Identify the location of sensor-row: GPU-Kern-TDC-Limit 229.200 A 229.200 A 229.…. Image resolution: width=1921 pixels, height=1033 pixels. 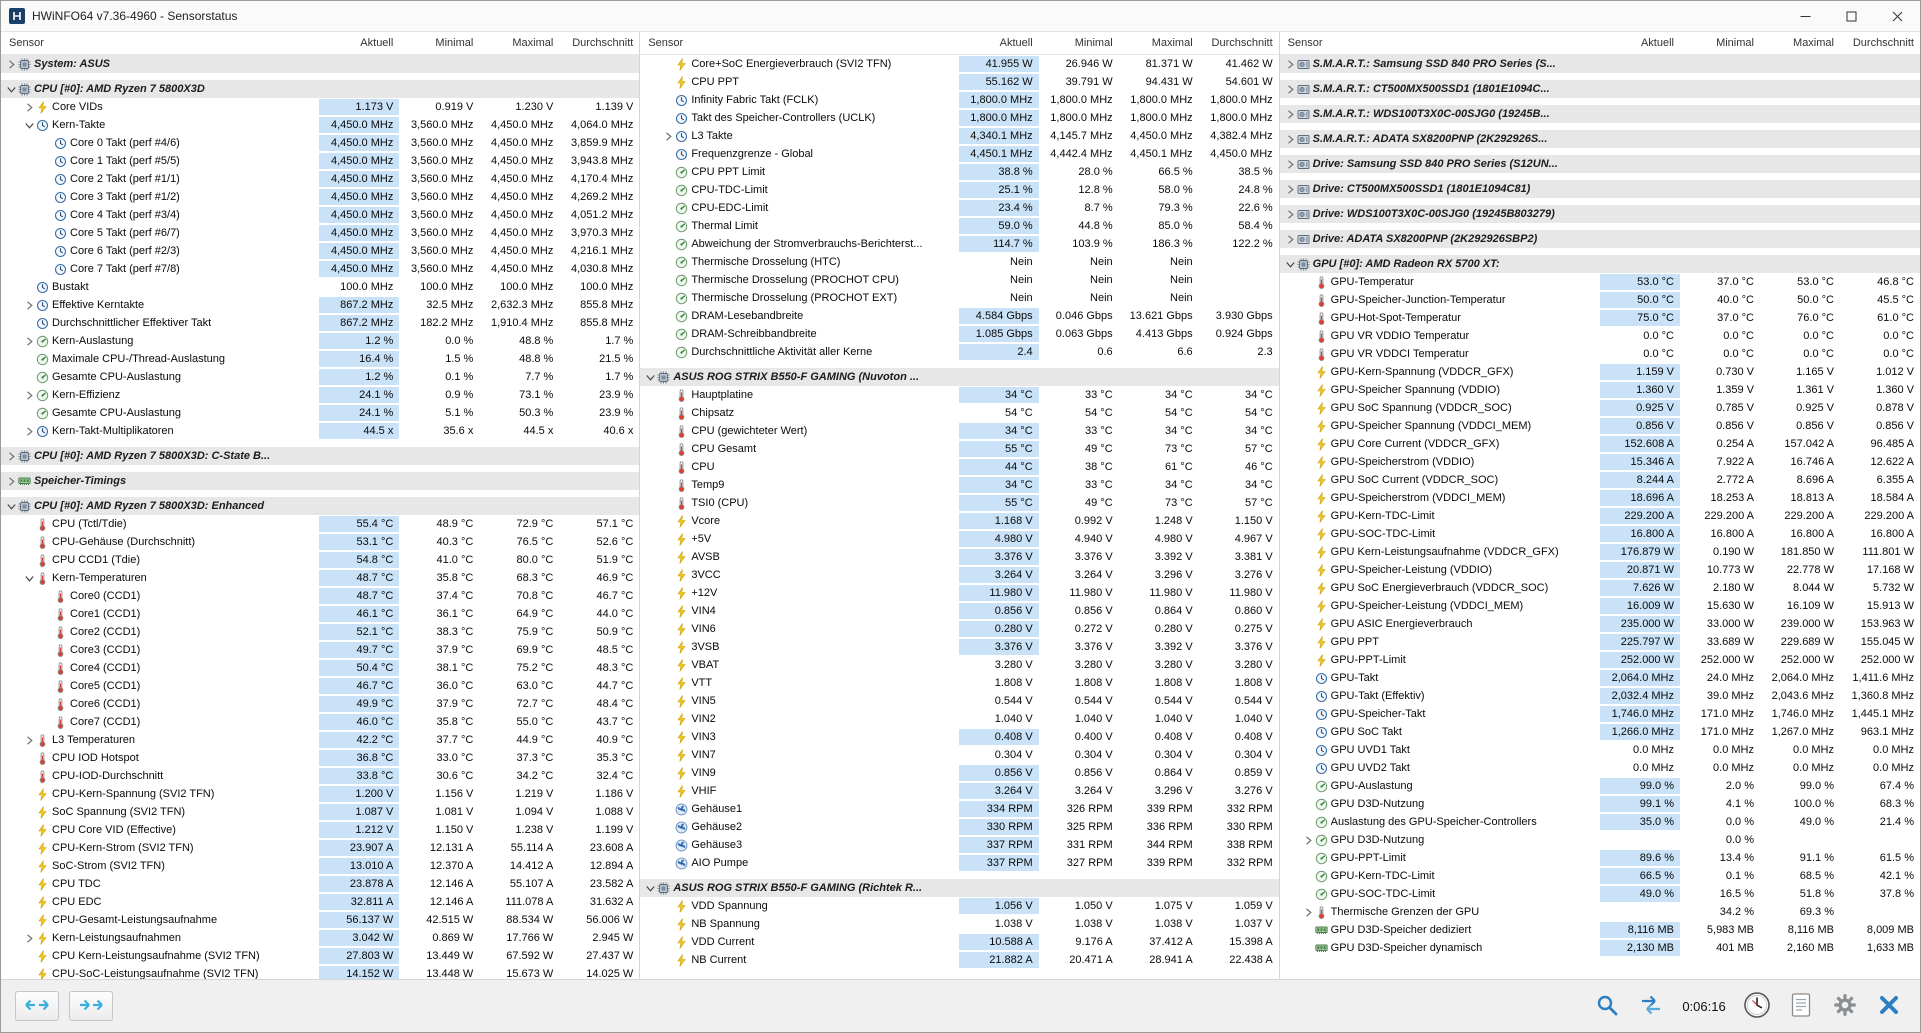
(1599, 516).